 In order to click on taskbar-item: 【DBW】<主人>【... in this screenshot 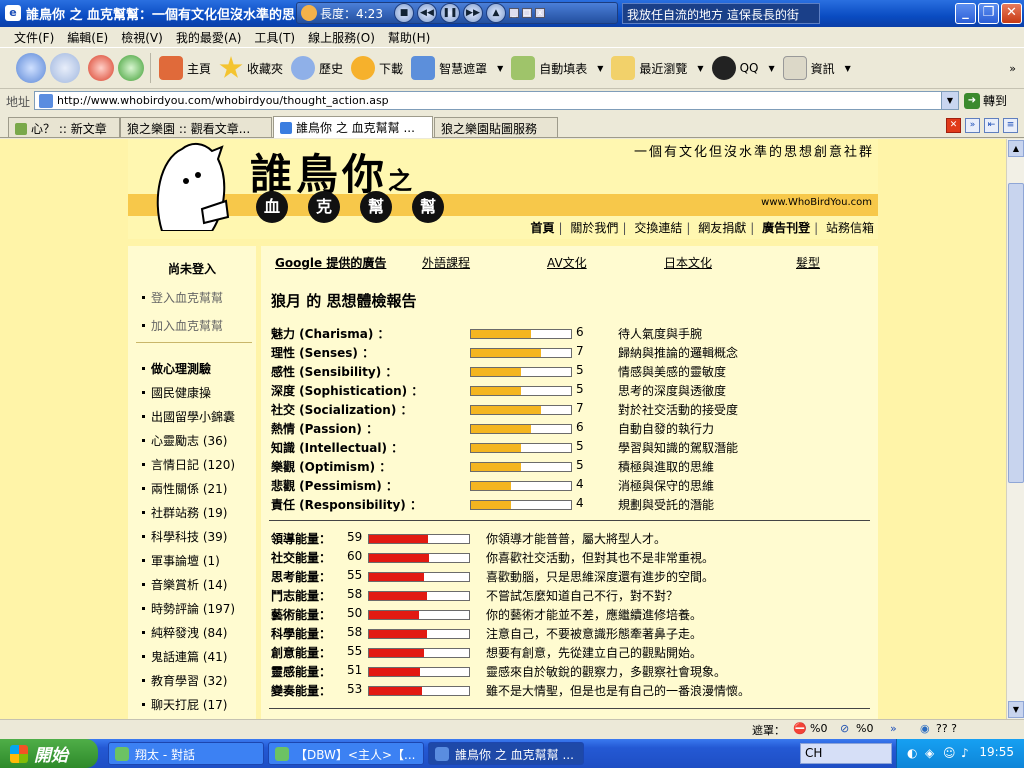, I will do `click(346, 753)`.